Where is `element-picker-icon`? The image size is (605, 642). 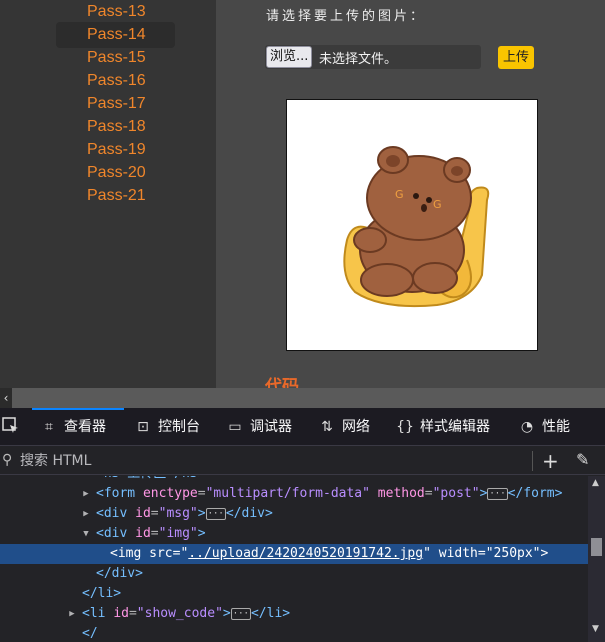 element-picker-icon is located at coordinates (12, 427).